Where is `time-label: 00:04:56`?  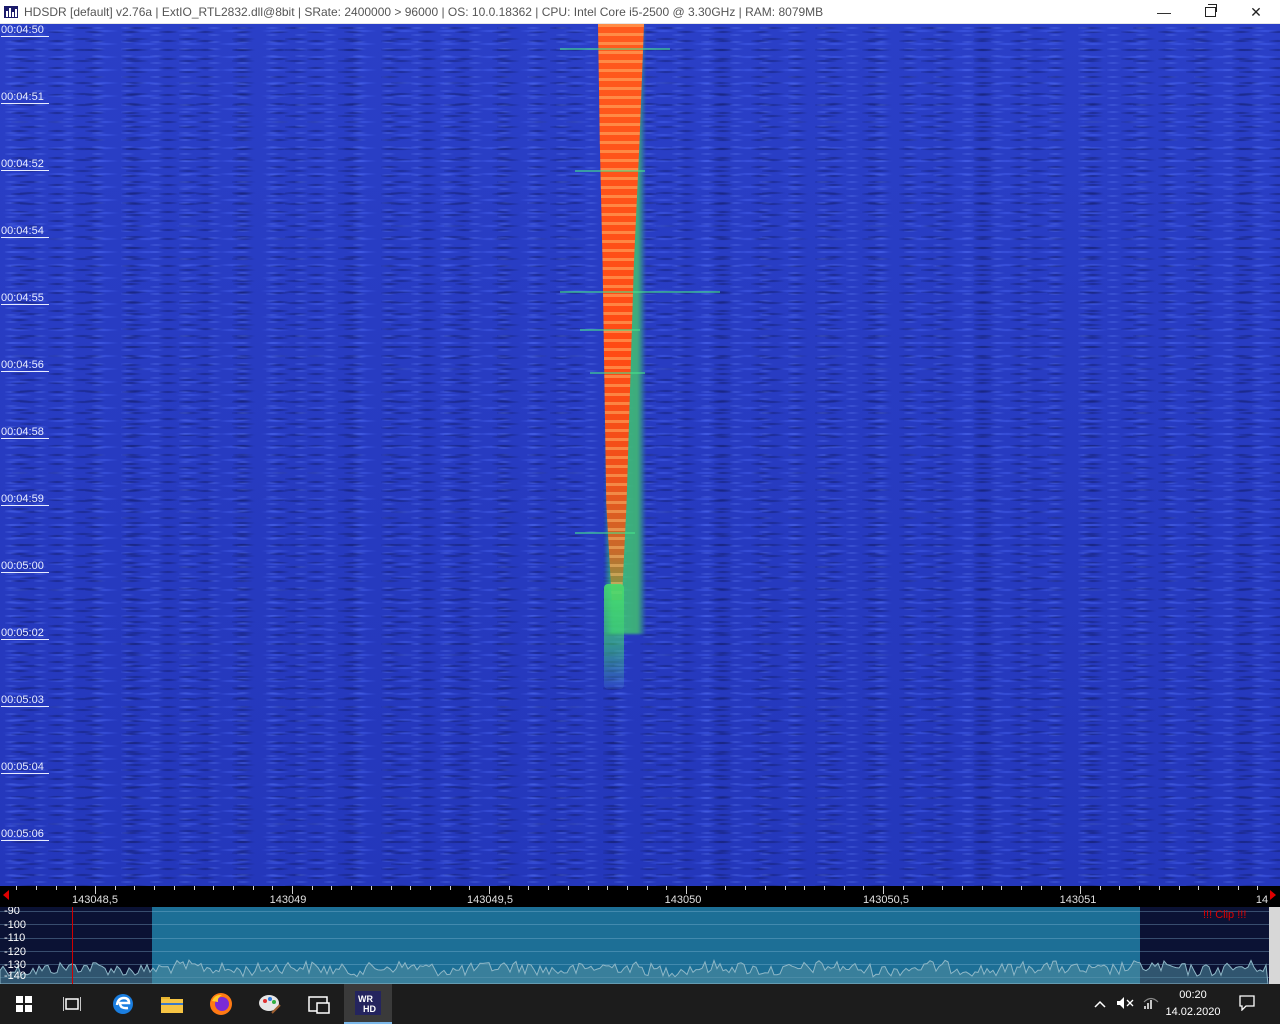
time-label: 00:04:56 is located at coordinates (25, 365).